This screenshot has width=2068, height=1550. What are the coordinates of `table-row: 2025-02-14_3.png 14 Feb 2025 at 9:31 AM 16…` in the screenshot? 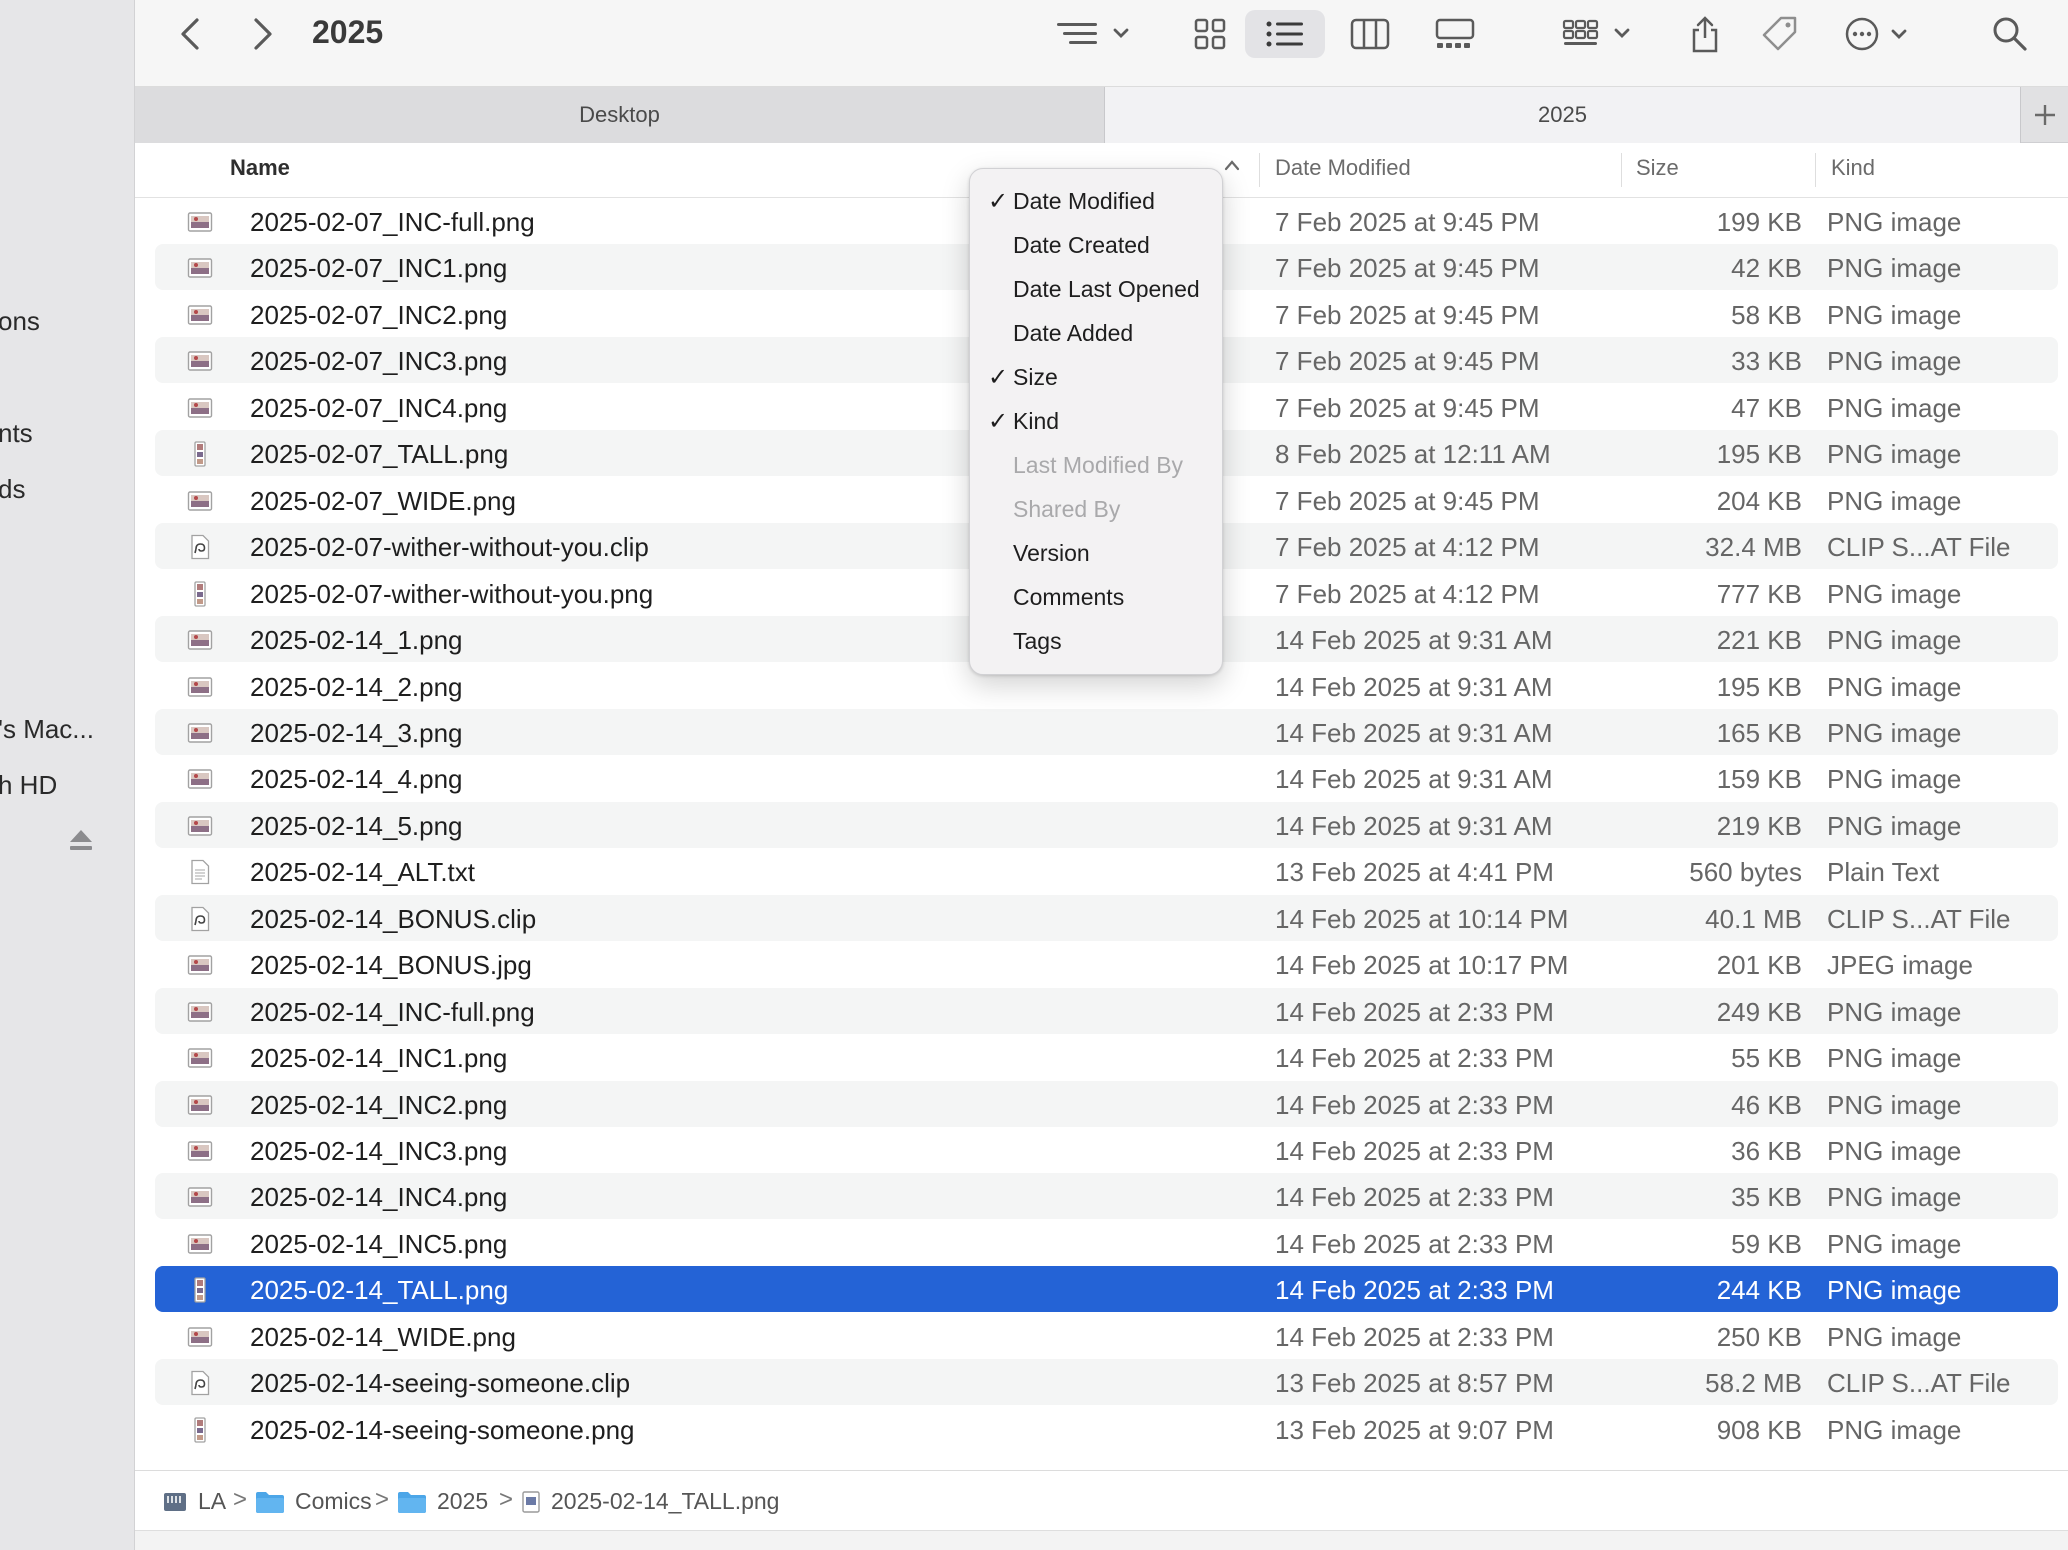 It's located at (1106, 731).